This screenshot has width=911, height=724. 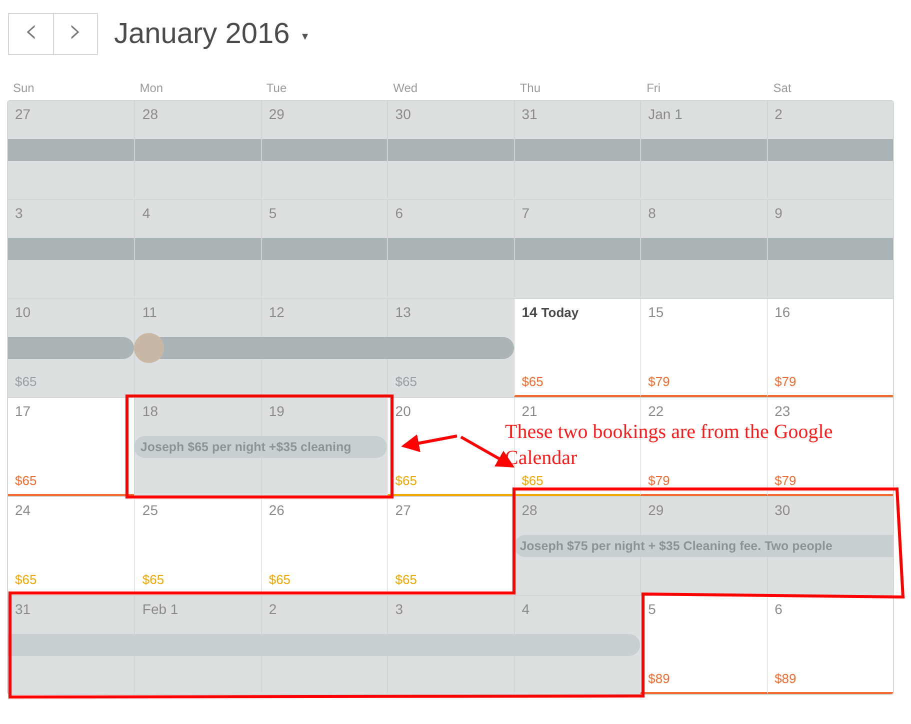 What do you see at coordinates (652, 213) in the screenshot?
I see `day-number: 8` at bounding box center [652, 213].